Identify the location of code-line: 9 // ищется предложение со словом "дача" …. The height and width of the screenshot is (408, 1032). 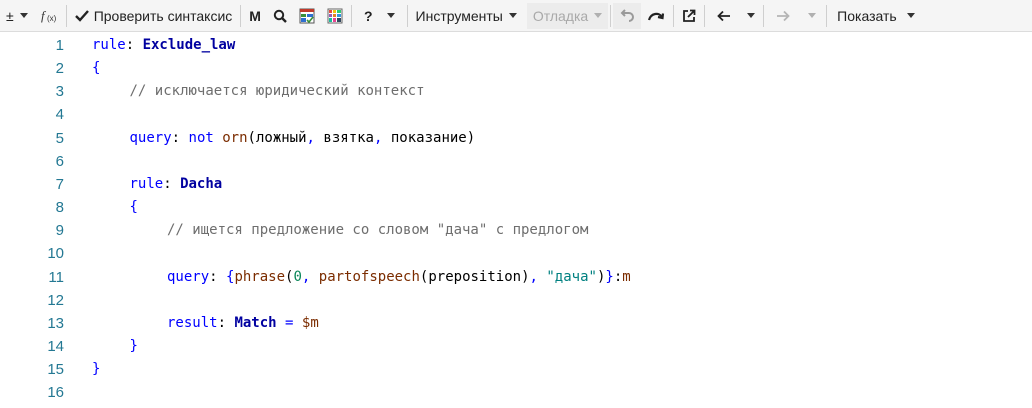
(516, 230).